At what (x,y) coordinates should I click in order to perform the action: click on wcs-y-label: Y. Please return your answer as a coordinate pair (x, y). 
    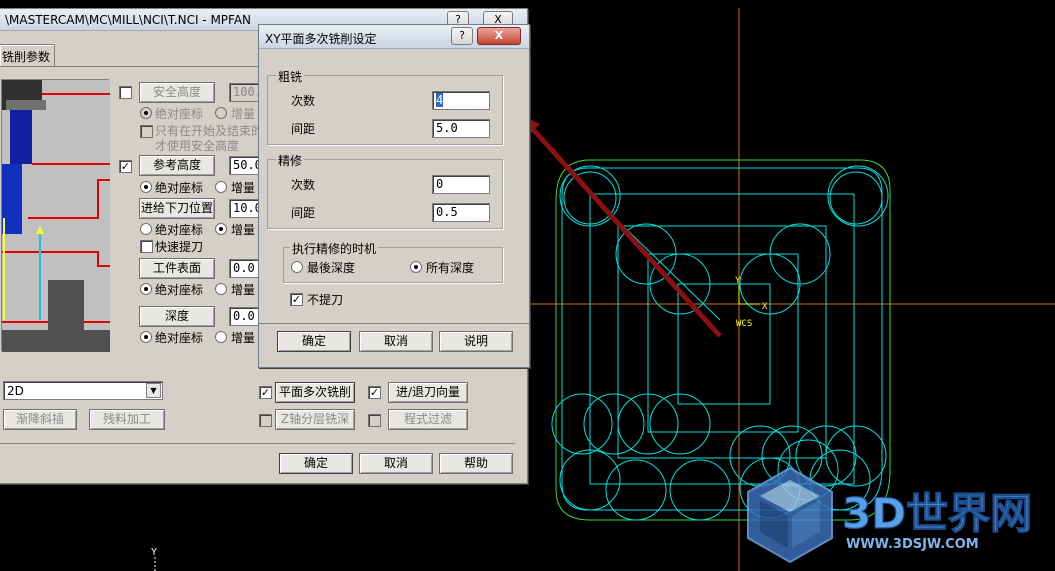
    Looking at the image, I should click on (738, 281).